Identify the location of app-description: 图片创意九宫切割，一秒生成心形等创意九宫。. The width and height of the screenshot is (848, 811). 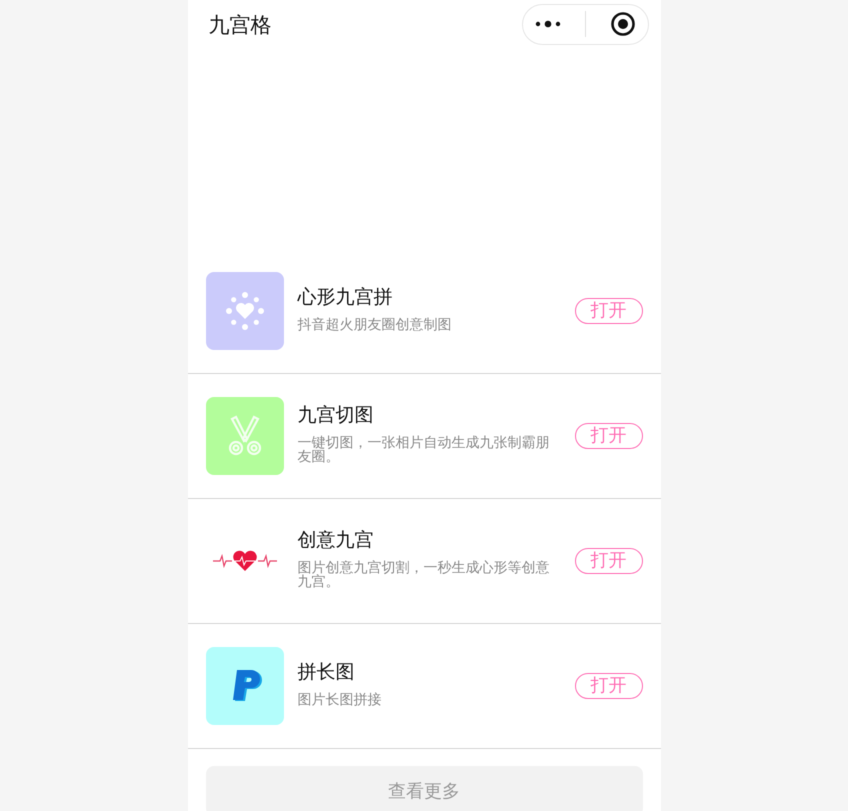
(424, 575).